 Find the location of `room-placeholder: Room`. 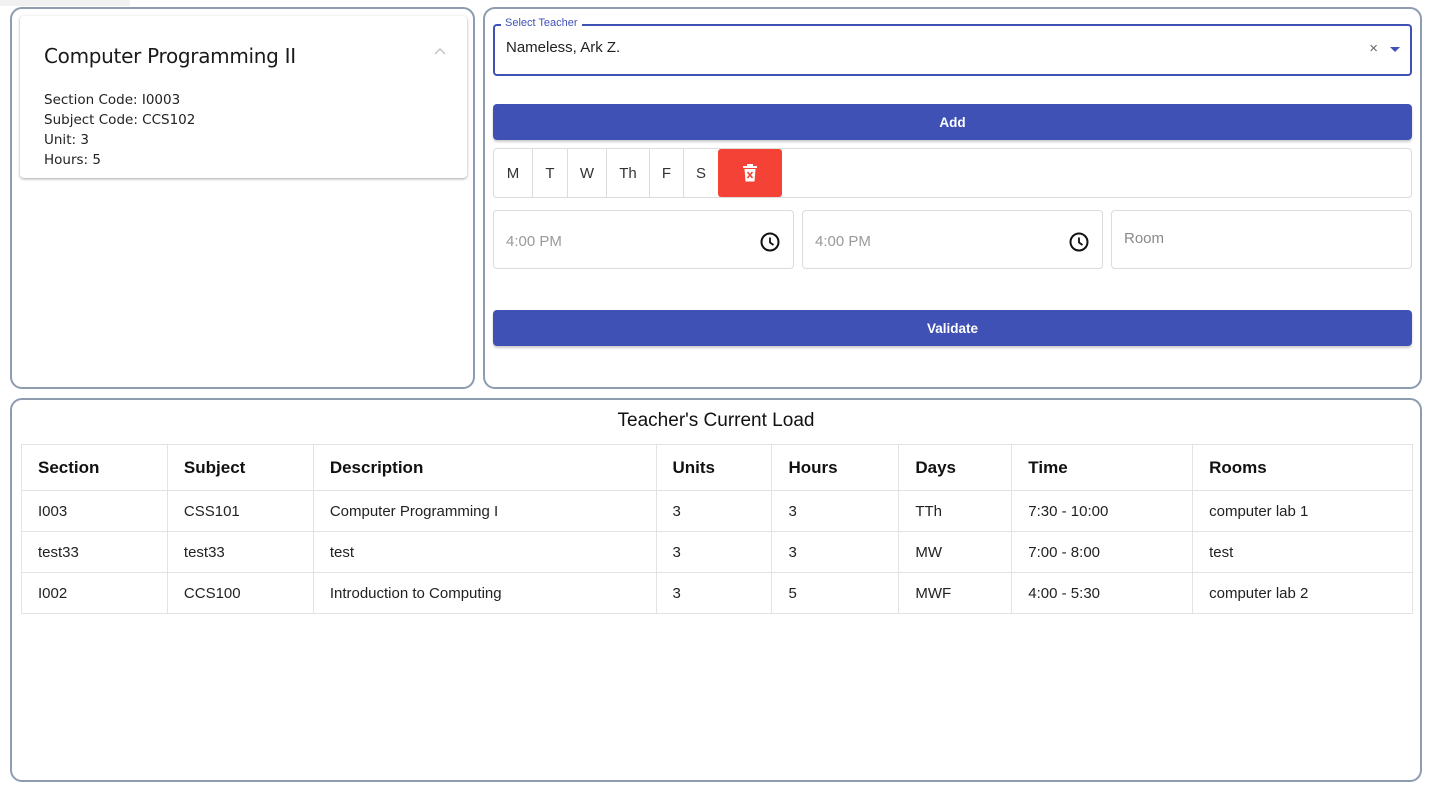

room-placeholder: Room is located at coordinates (1144, 238).